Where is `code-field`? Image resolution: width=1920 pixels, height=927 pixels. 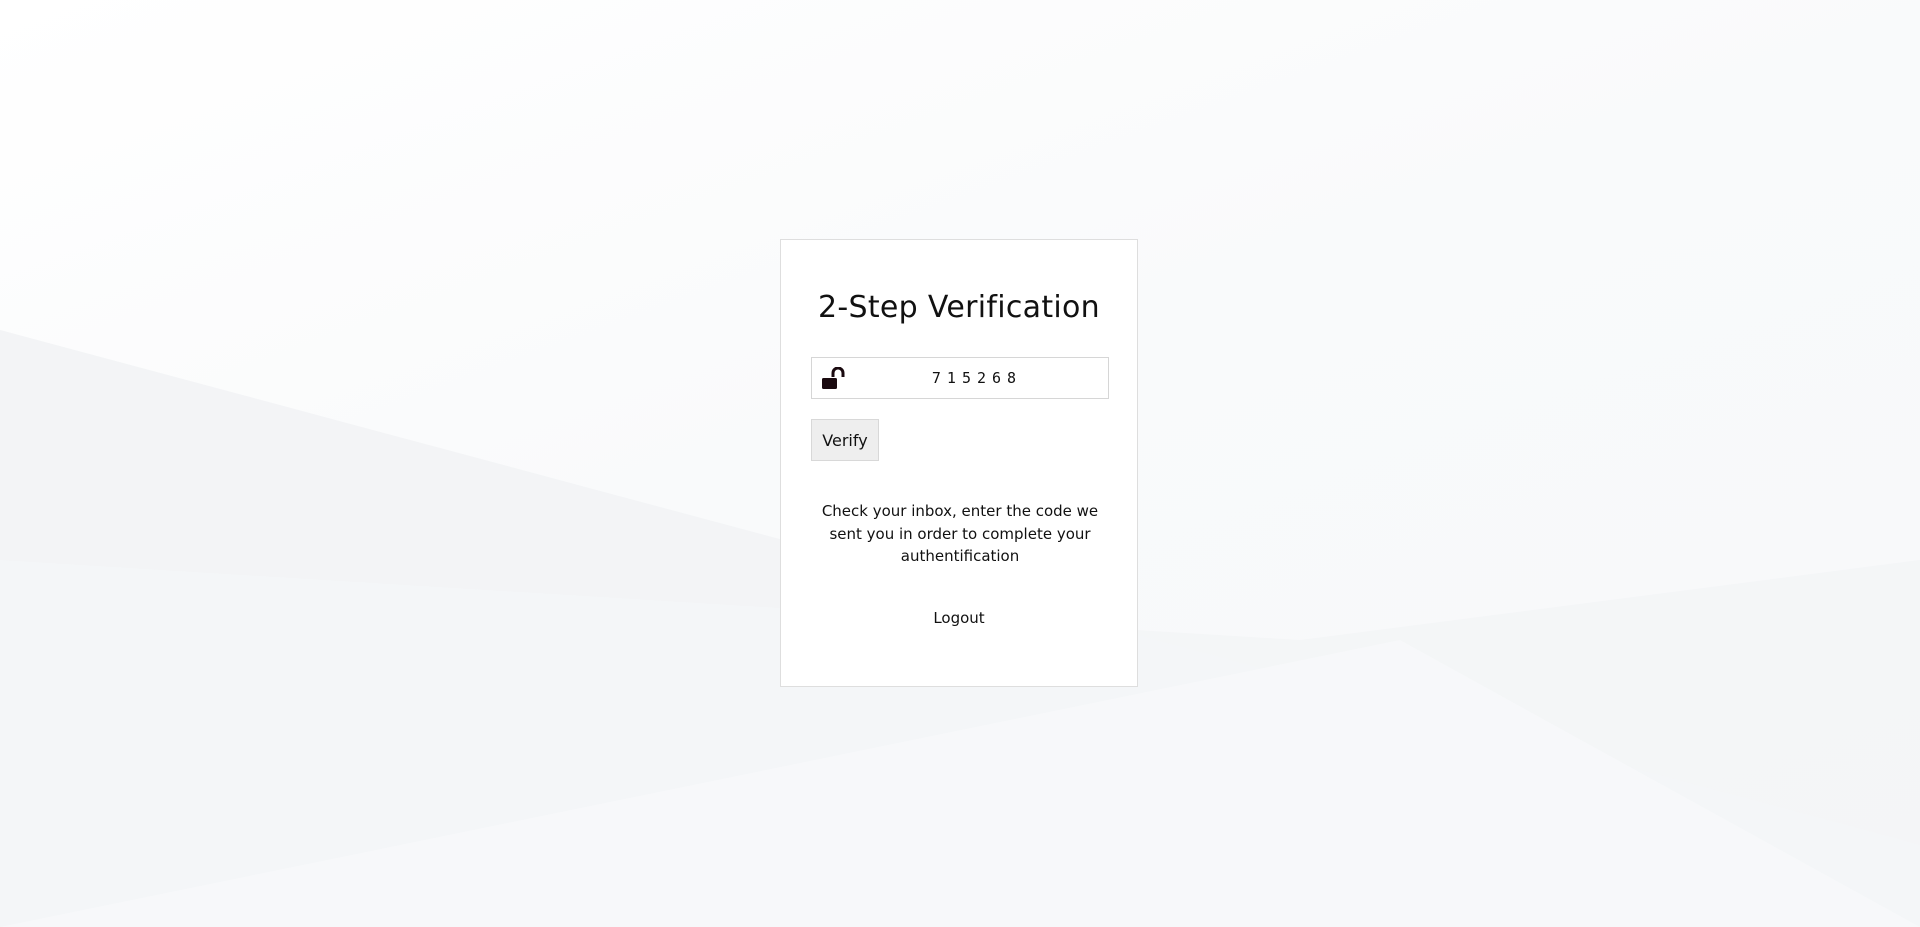
code-field is located at coordinates (960, 378).